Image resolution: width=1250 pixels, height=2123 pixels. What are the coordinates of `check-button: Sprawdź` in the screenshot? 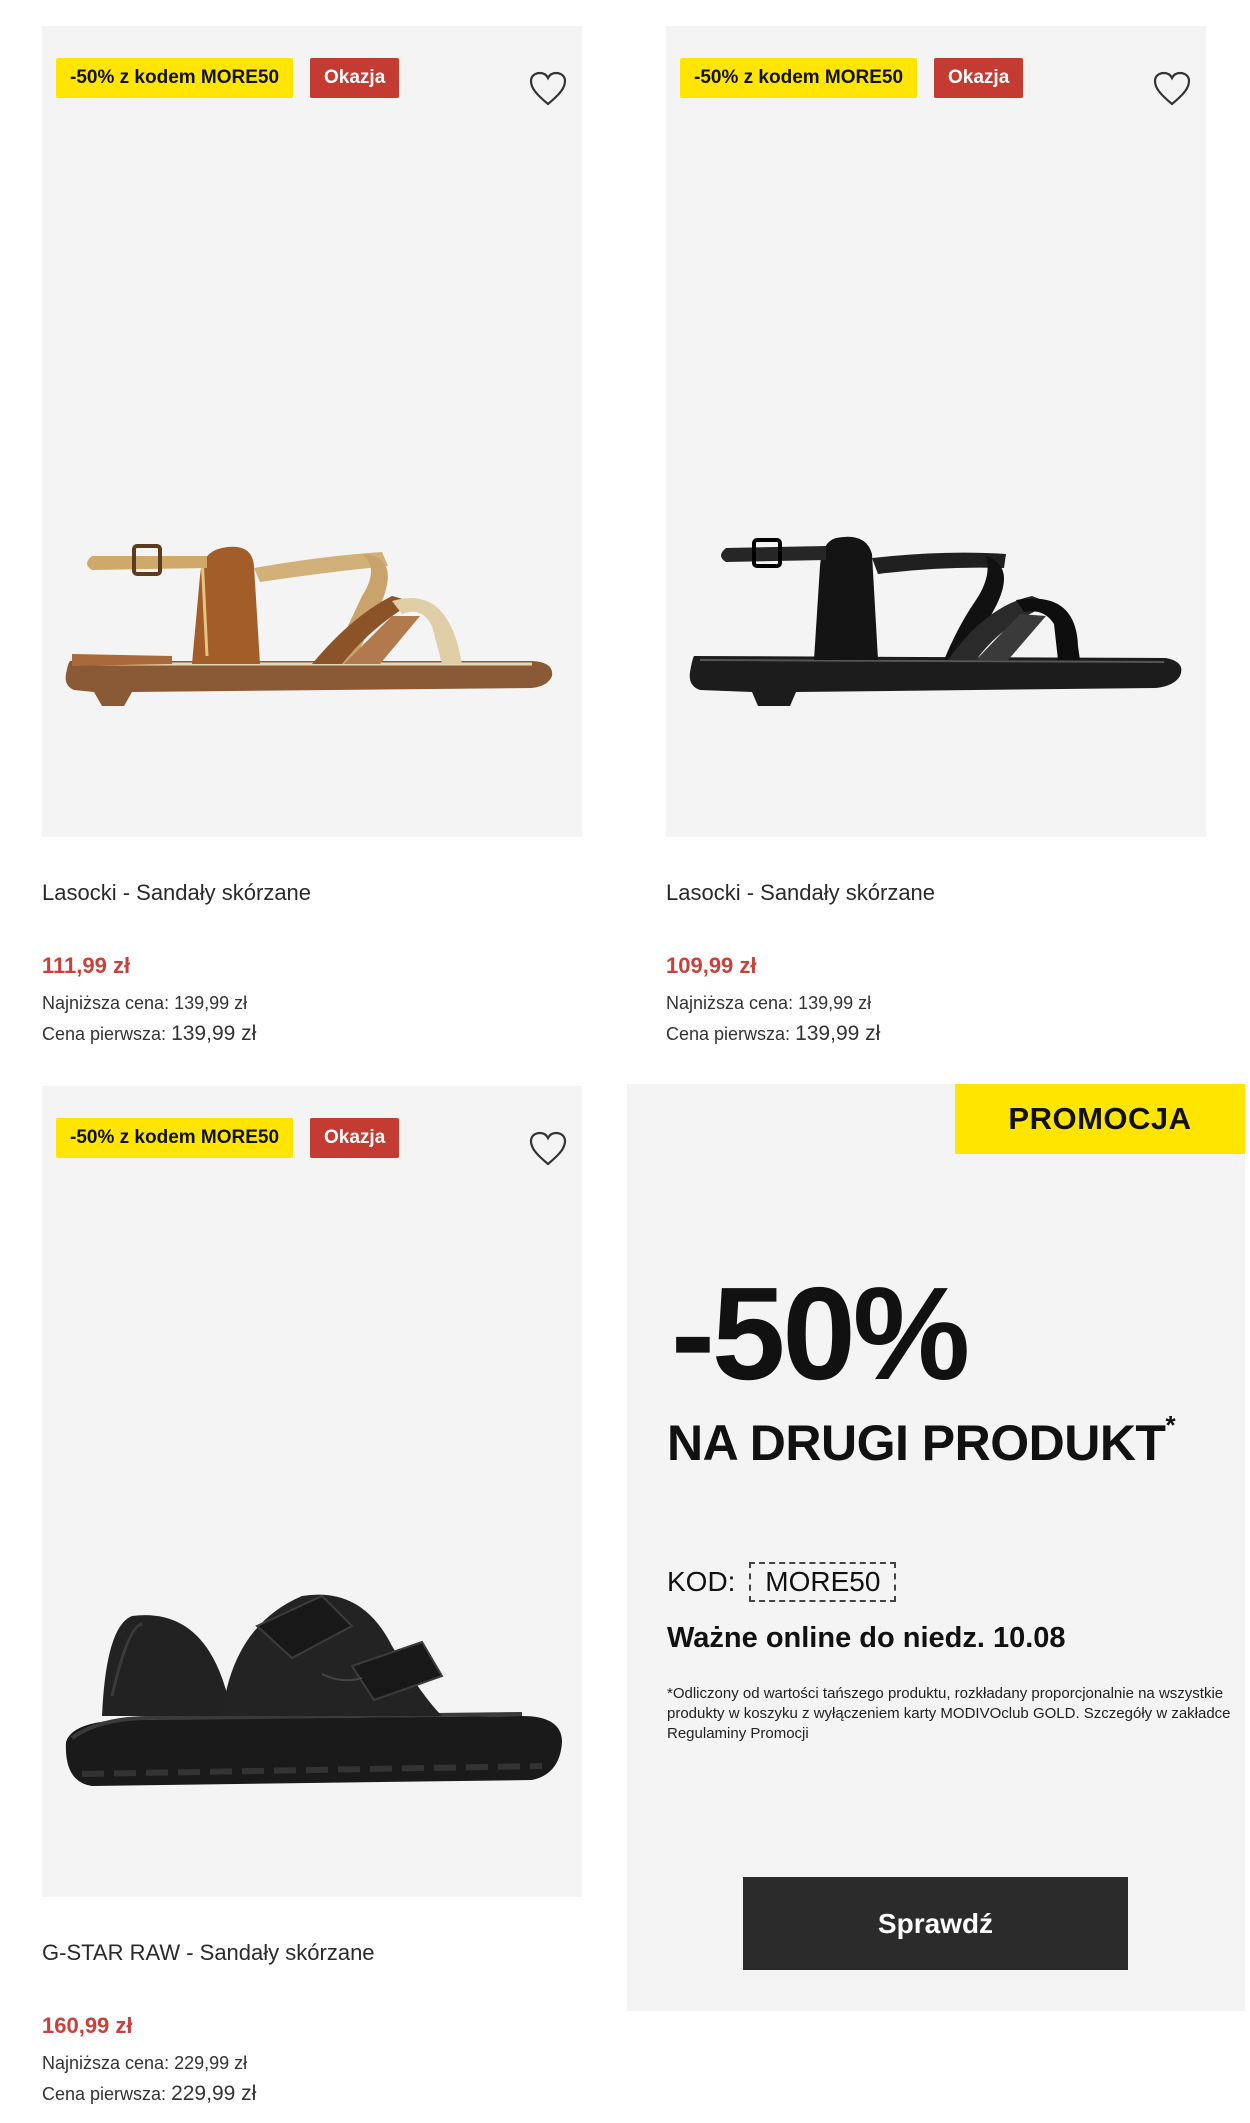 It's located at (935, 1923).